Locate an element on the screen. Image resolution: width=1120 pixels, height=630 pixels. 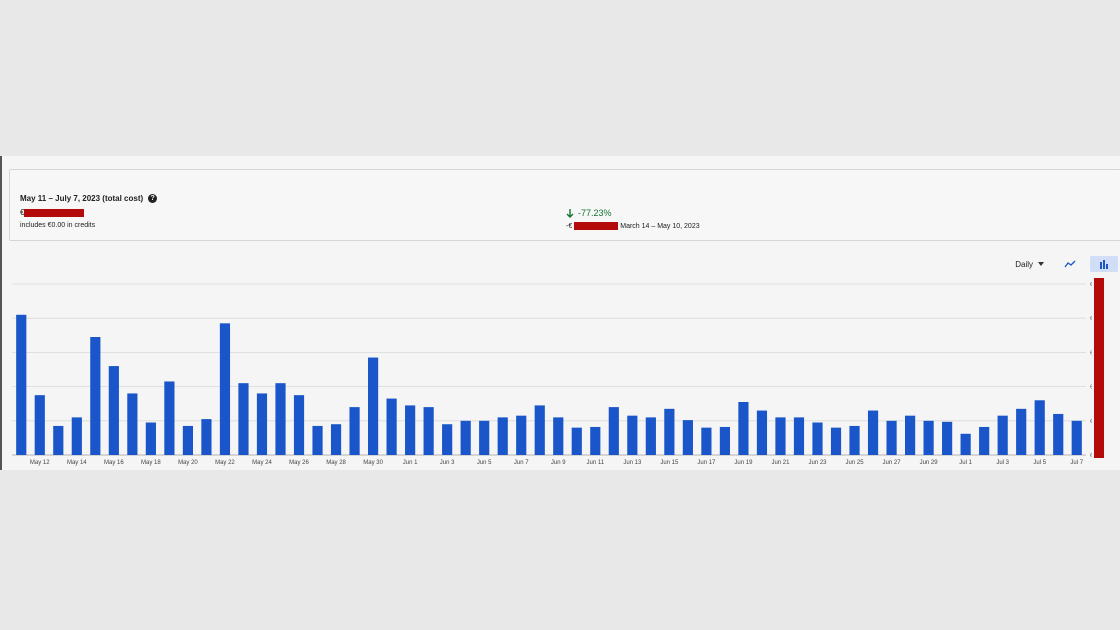
x-tick-label: May 12 is located at coordinates (40, 463).